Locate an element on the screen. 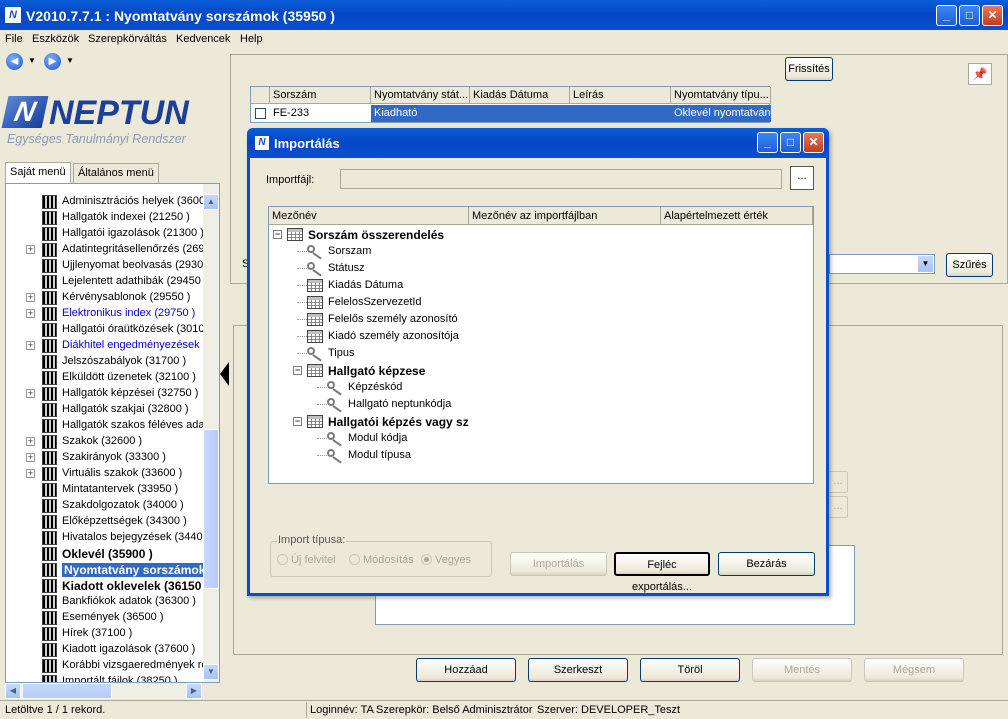  mapping-group: − Hallgatói képzés vagy sz is located at coordinates (539, 421).